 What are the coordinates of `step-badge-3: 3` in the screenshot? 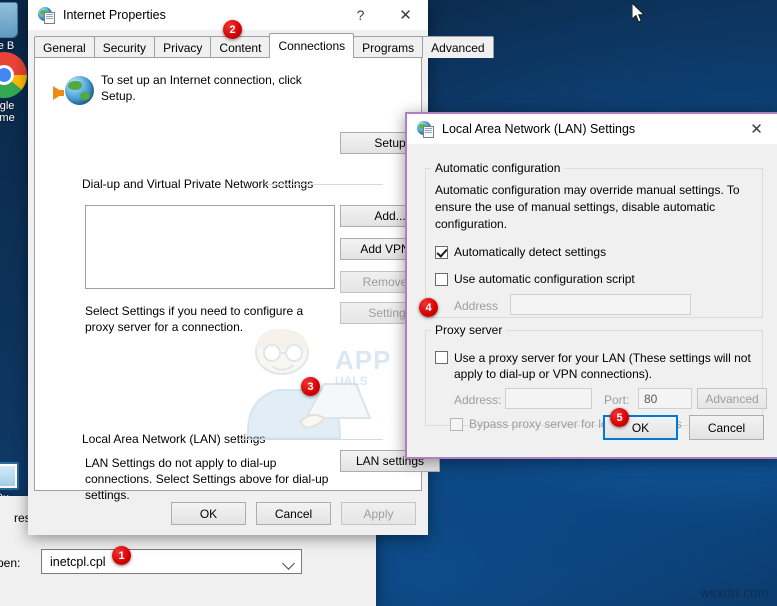 It's located at (310, 386).